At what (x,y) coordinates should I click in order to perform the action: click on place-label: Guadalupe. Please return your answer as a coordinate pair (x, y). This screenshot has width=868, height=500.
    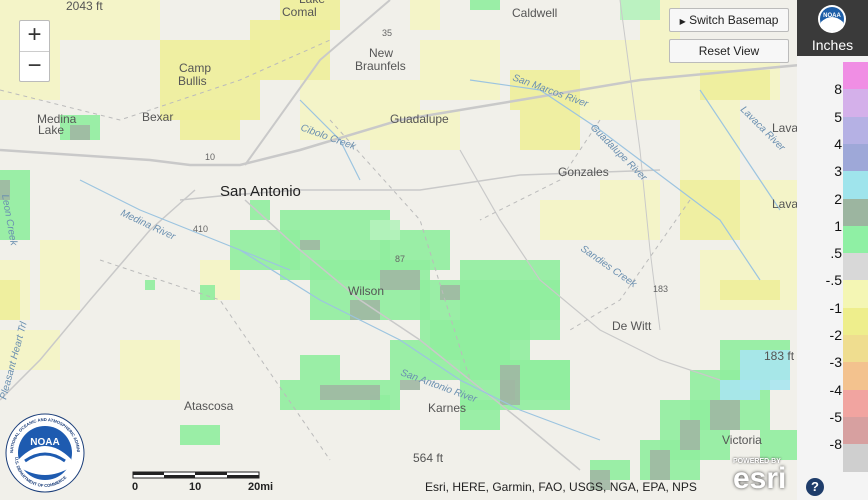
    Looking at the image, I should click on (419, 119).